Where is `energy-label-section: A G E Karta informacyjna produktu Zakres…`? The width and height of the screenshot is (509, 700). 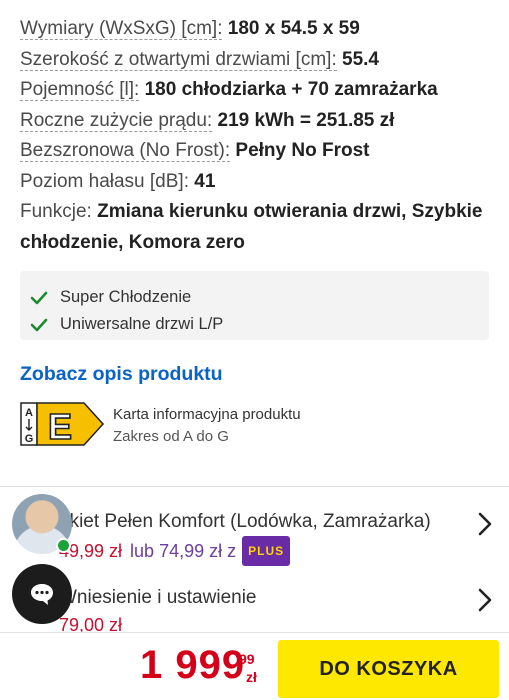 energy-label-section: A G E Karta informacyjna produktu Zakres… is located at coordinates (160, 425).